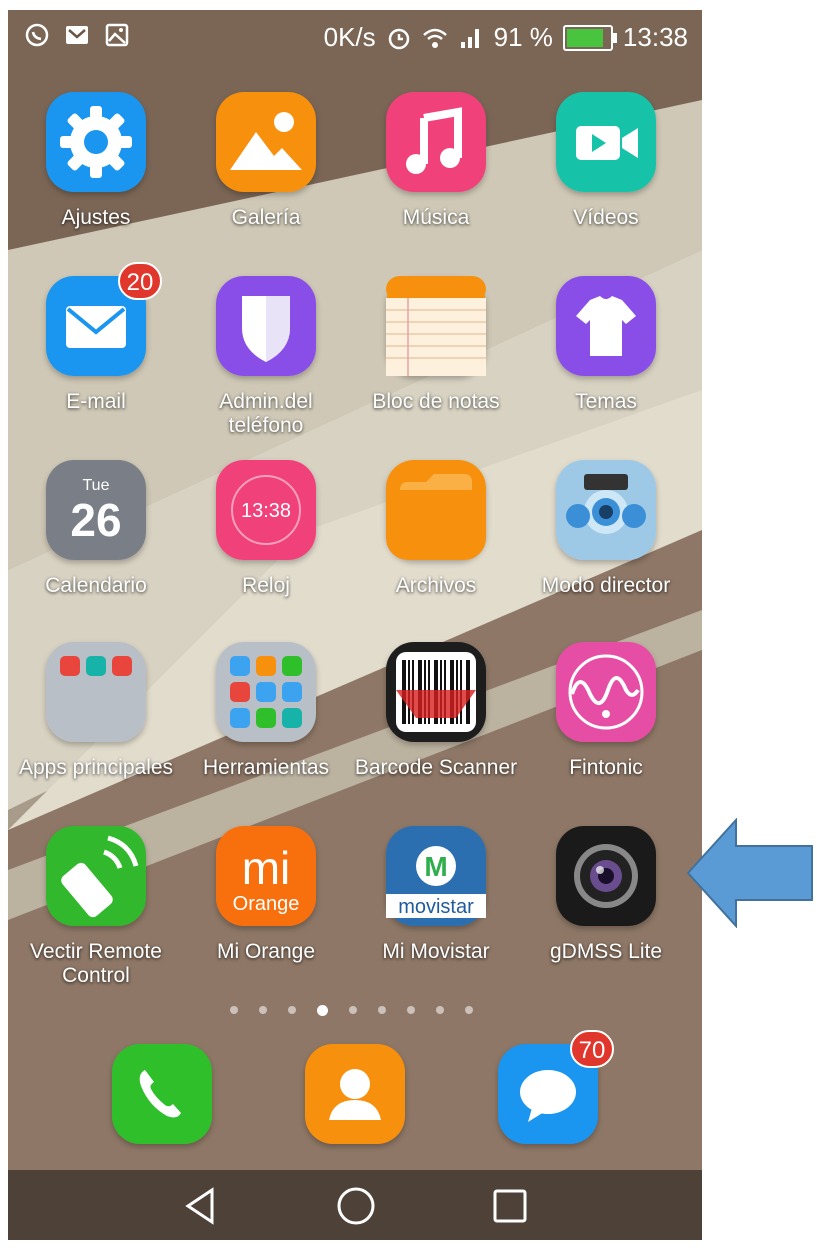  What do you see at coordinates (104, 319) in the screenshot?
I see `app-icon: 20` at bounding box center [104, 319].